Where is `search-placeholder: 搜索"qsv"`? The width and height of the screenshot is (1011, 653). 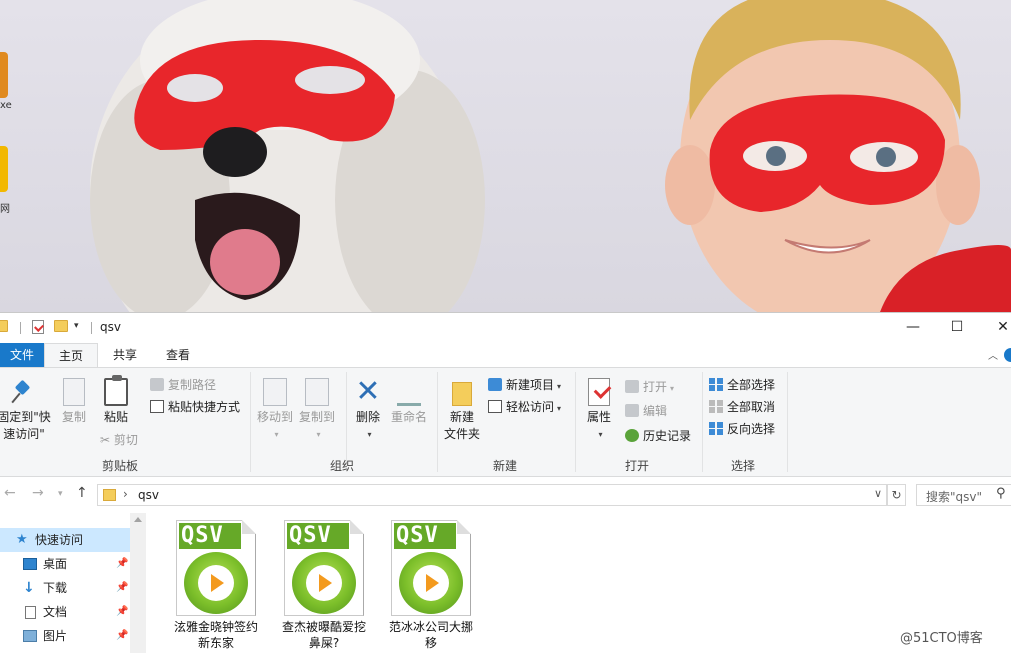 search-placeholder: 搜索"qsv" is located at coordinates (954, 497).